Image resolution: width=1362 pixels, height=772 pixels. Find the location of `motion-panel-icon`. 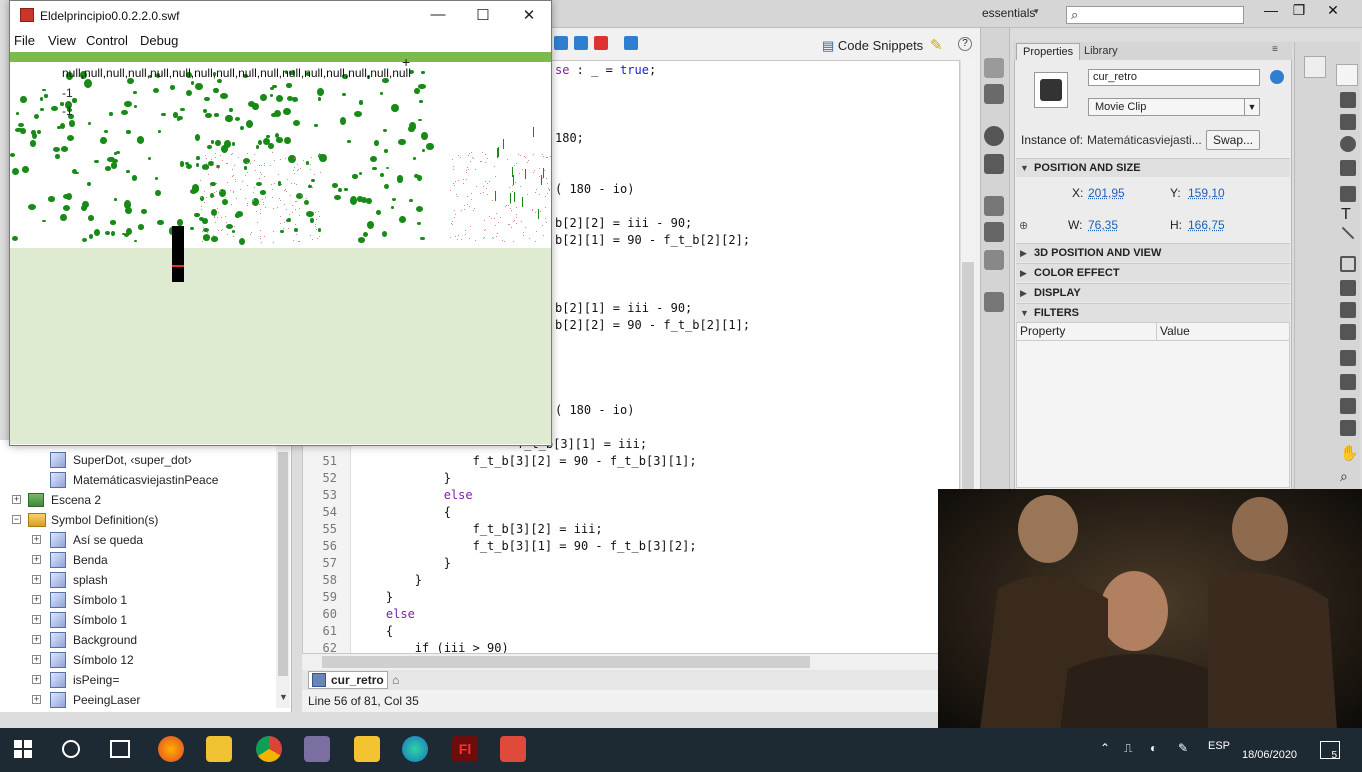

motion-panel-icon is located at coordinates (994, 260).